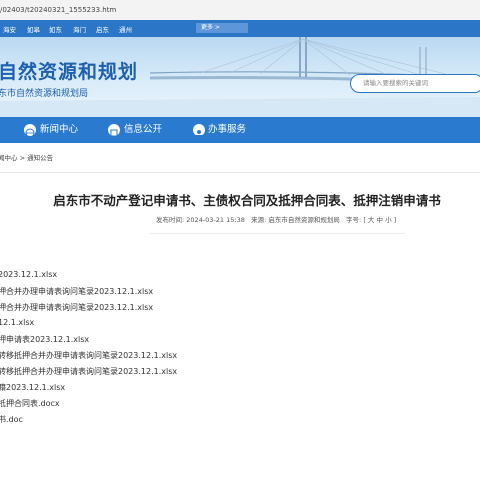 The height and width of the screenshot is (480, 480). What do you see at coordinates (304, 220) in the screenshot?
I see `source-value: 启东市自然资源和规划局` at bounding box center [304, 220].